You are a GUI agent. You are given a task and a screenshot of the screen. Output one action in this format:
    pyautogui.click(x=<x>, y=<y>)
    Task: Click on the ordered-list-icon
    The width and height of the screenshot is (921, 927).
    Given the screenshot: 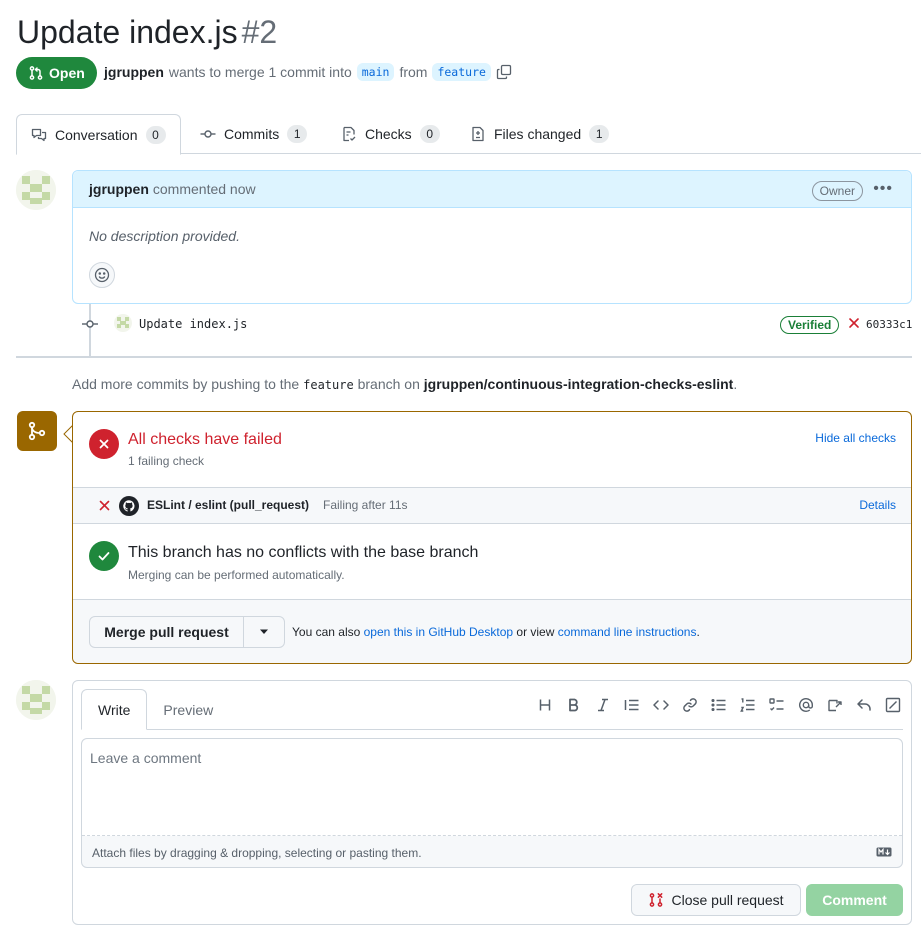 What is the action you would take?
    pyautogui.click(x=748, y=705)
    